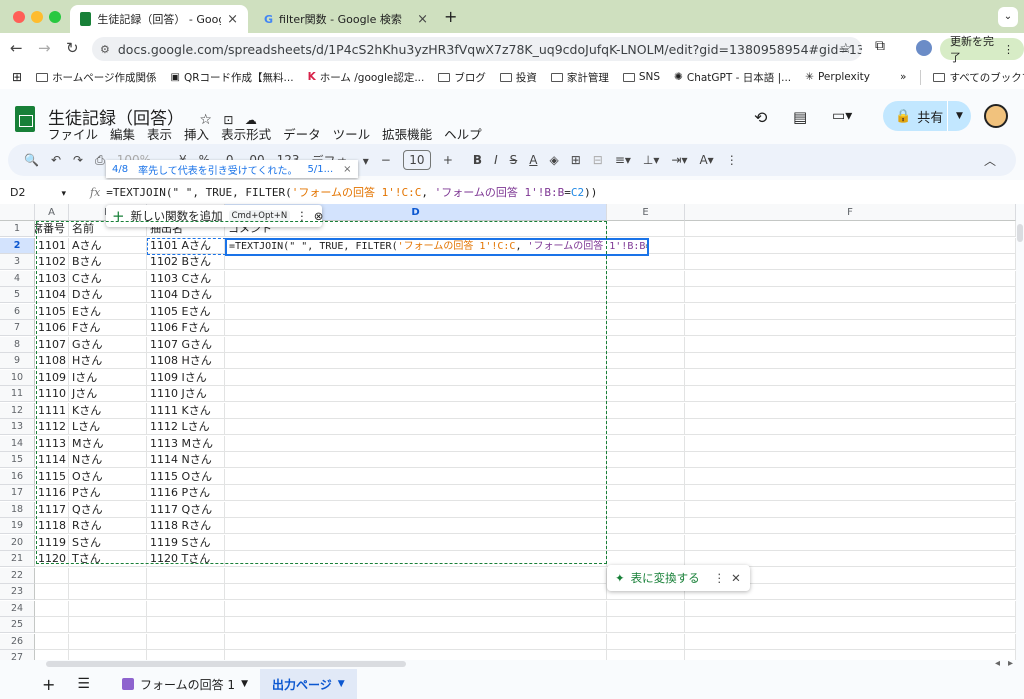 The image size is (1024, 699). I want to click on data-cell: 1116 Pさん, so click(186, 493).